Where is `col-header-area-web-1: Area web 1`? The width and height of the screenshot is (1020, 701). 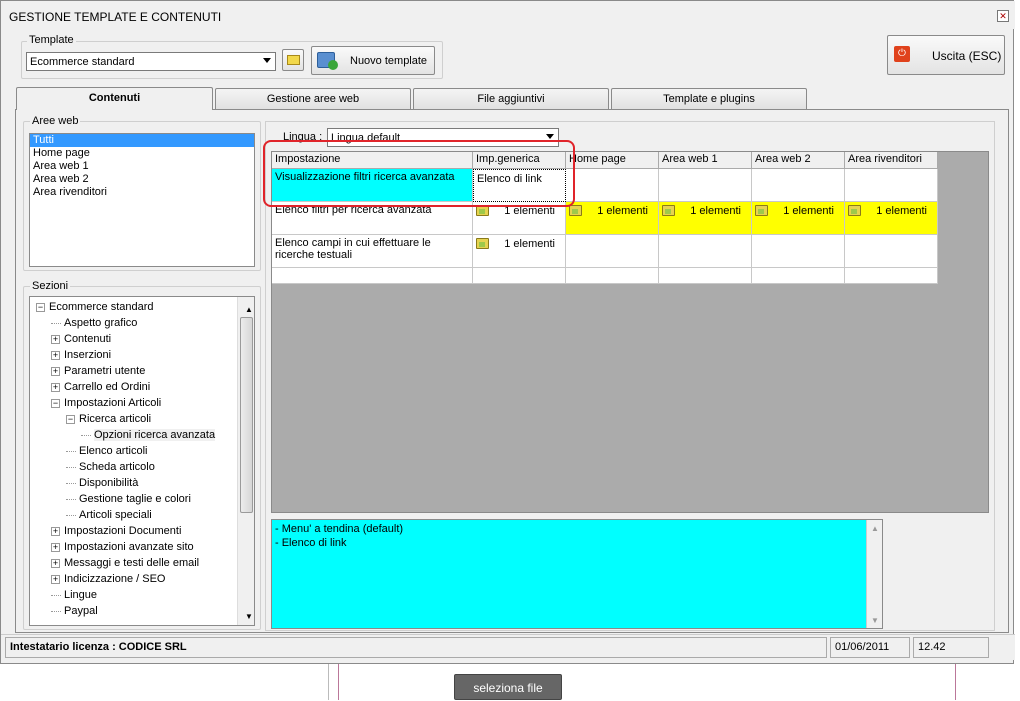 col-header-area-web-1: Area web 1 is located at coordinates (705, 160).